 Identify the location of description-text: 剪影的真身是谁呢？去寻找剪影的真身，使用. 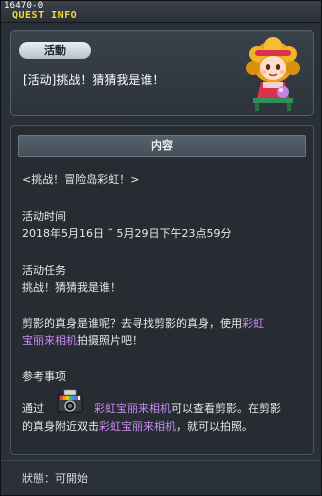
(132, 323).